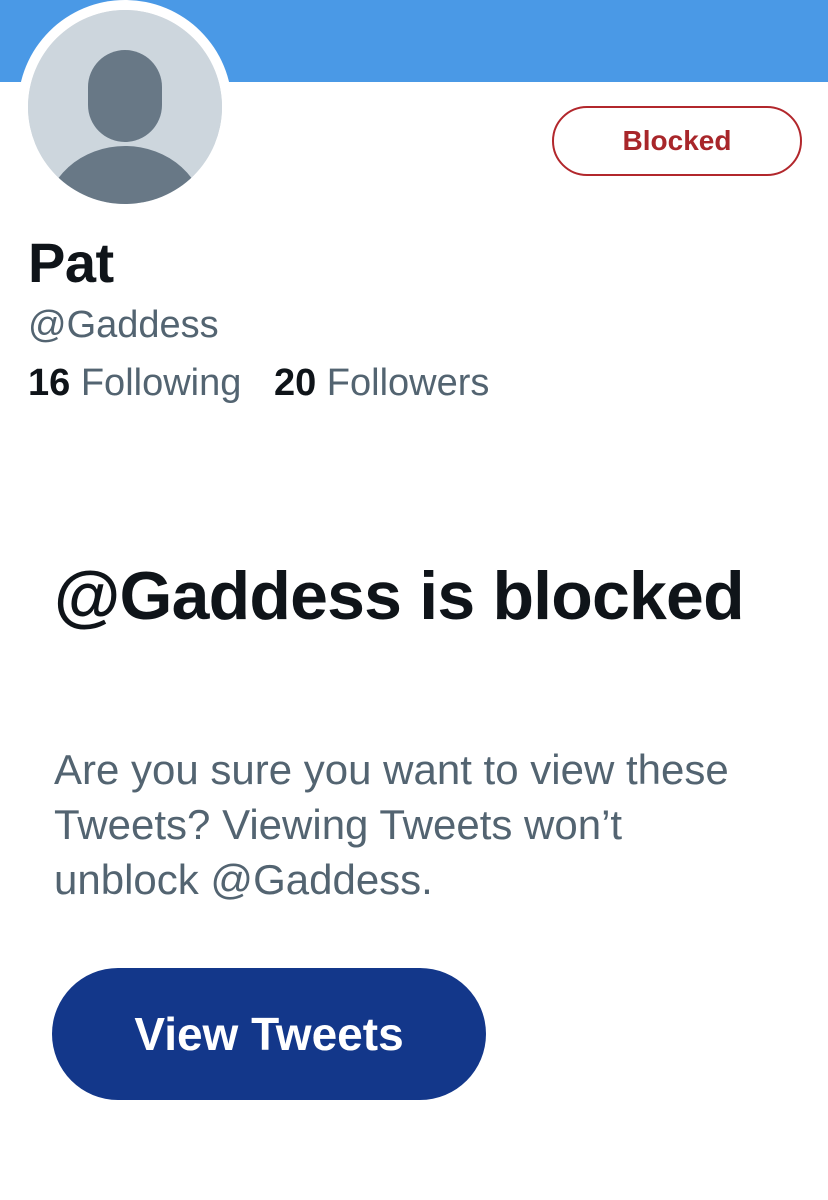 The width and height of the screenshot is (828, 1200). I want to click on followers-link: 20 Followers, so click(381, 383).